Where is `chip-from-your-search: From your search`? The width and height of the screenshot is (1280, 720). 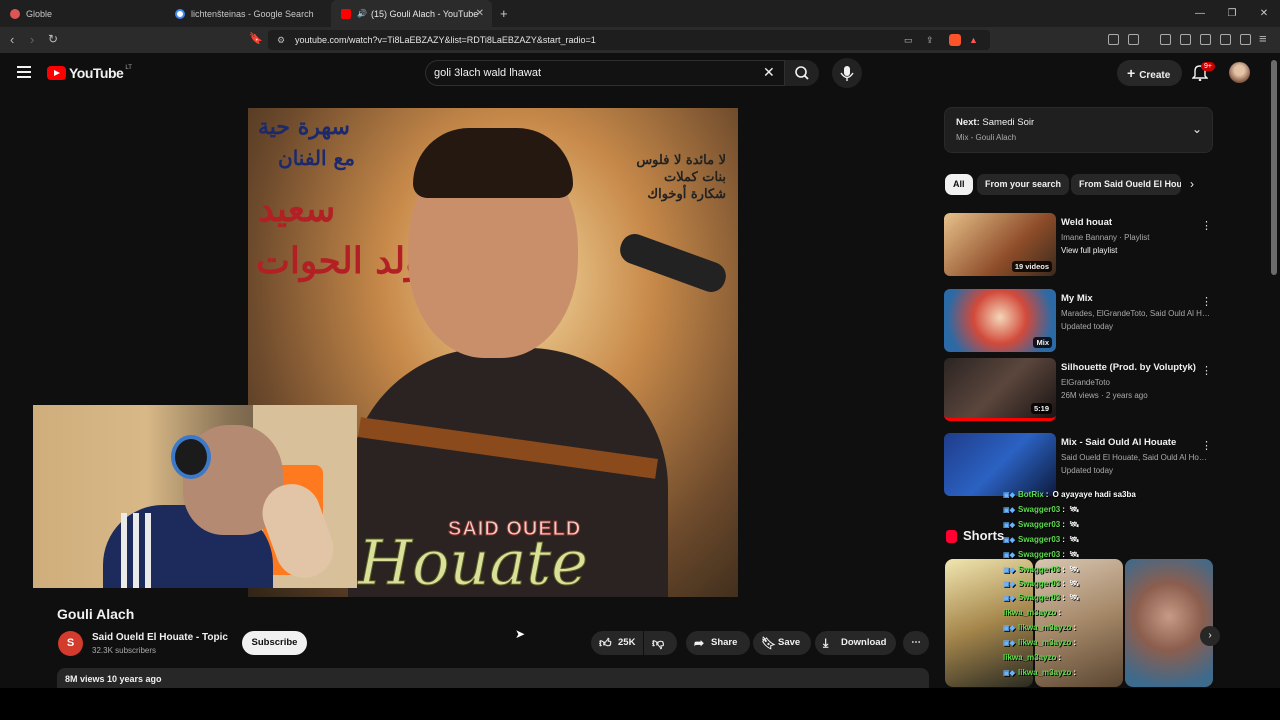 chip-from-your-search: From your search is located at coordinates (1023, 184).